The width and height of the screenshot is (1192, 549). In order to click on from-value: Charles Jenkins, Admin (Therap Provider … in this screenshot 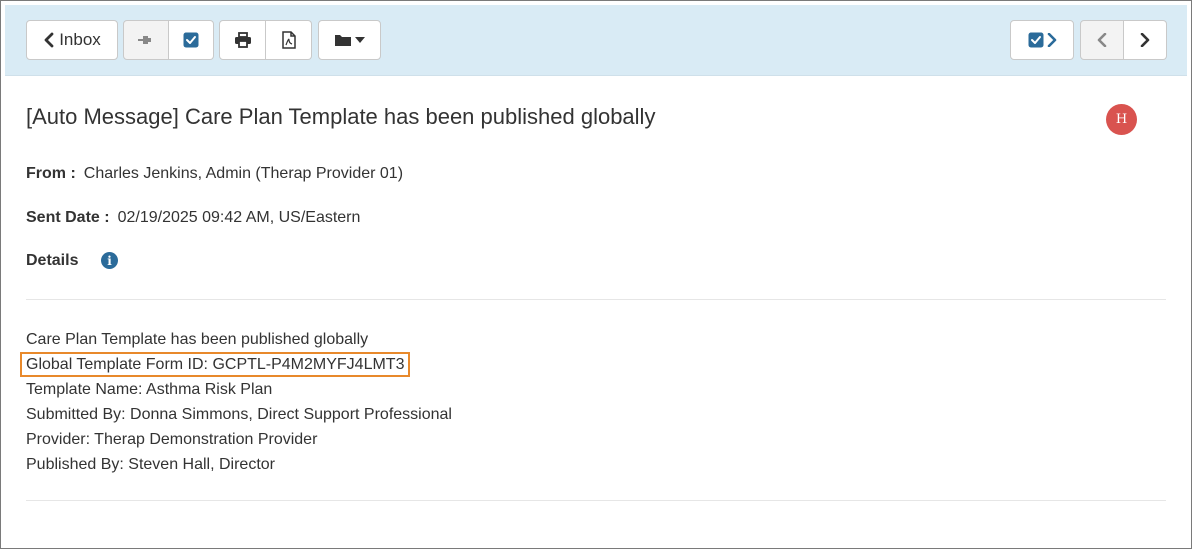, I will do `click(243, 173)`.